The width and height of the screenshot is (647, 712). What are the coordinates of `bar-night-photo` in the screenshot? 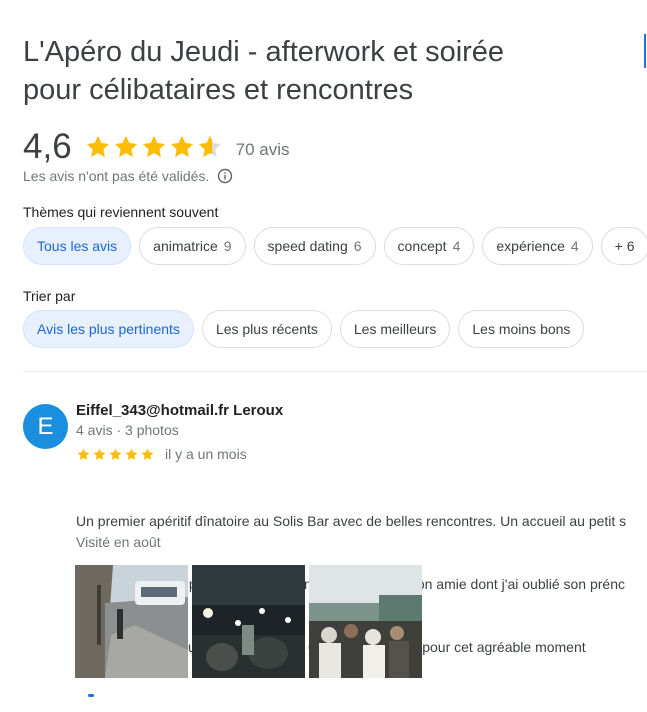 It's located at (248, 621).